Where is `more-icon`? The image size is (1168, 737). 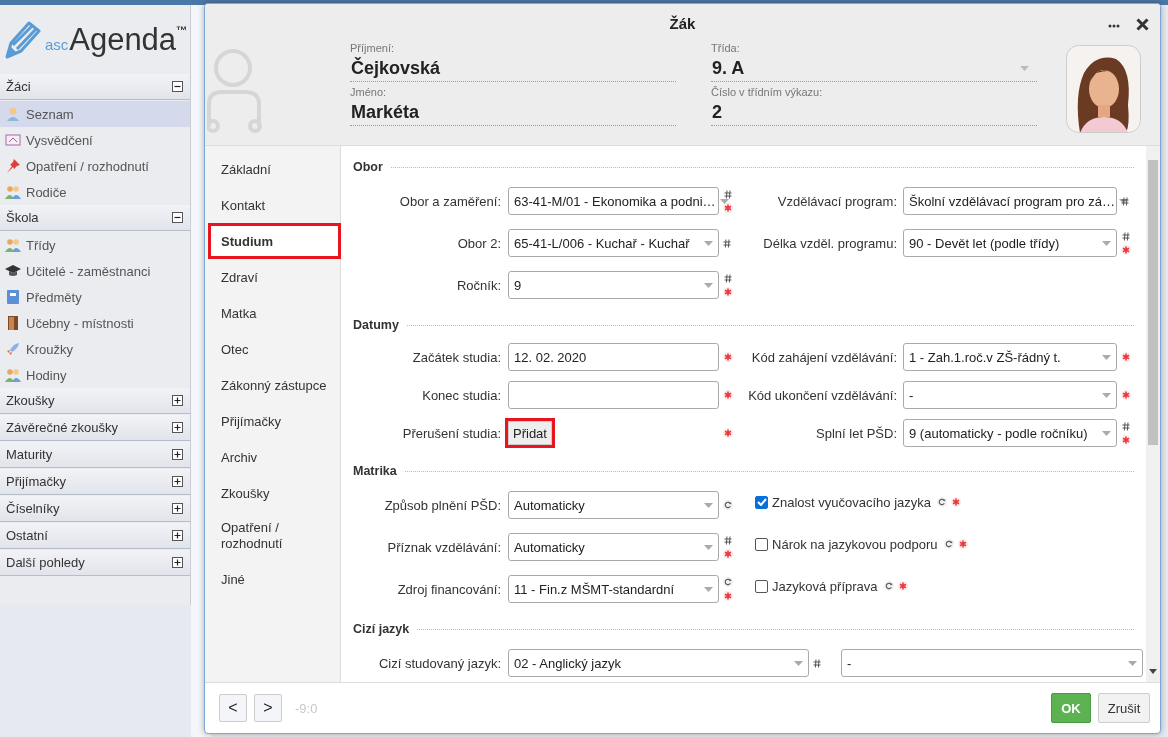
more-icon is located at coordinates (1114, 26).